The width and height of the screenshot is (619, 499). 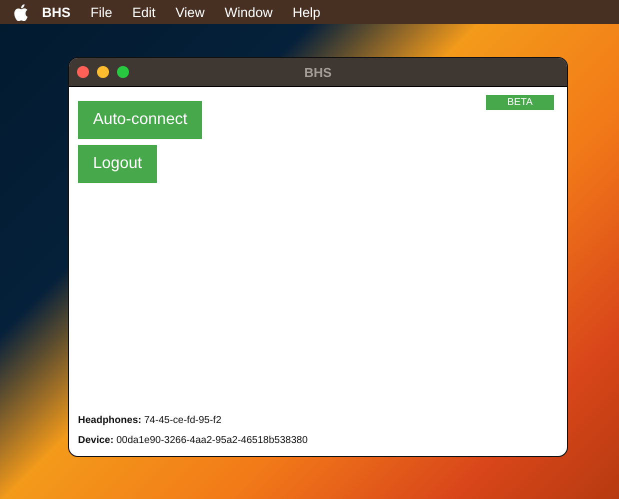 What do you see at coordinates (248, 12) in the screenshot?
I see `menu-item: Window` at bounding box center [248, 12].